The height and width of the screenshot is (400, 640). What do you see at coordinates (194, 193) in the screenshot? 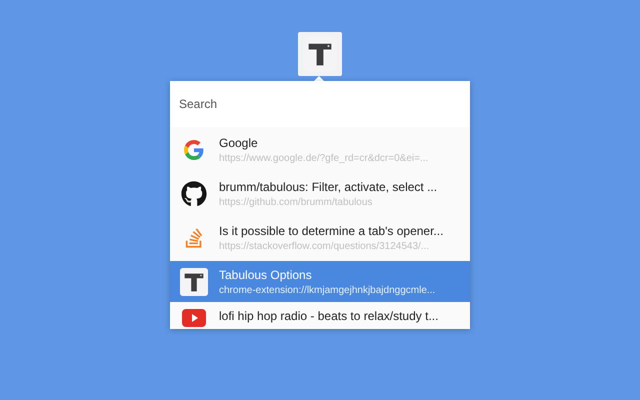
I see `octocat-icon` at bounding box center [194, 193].